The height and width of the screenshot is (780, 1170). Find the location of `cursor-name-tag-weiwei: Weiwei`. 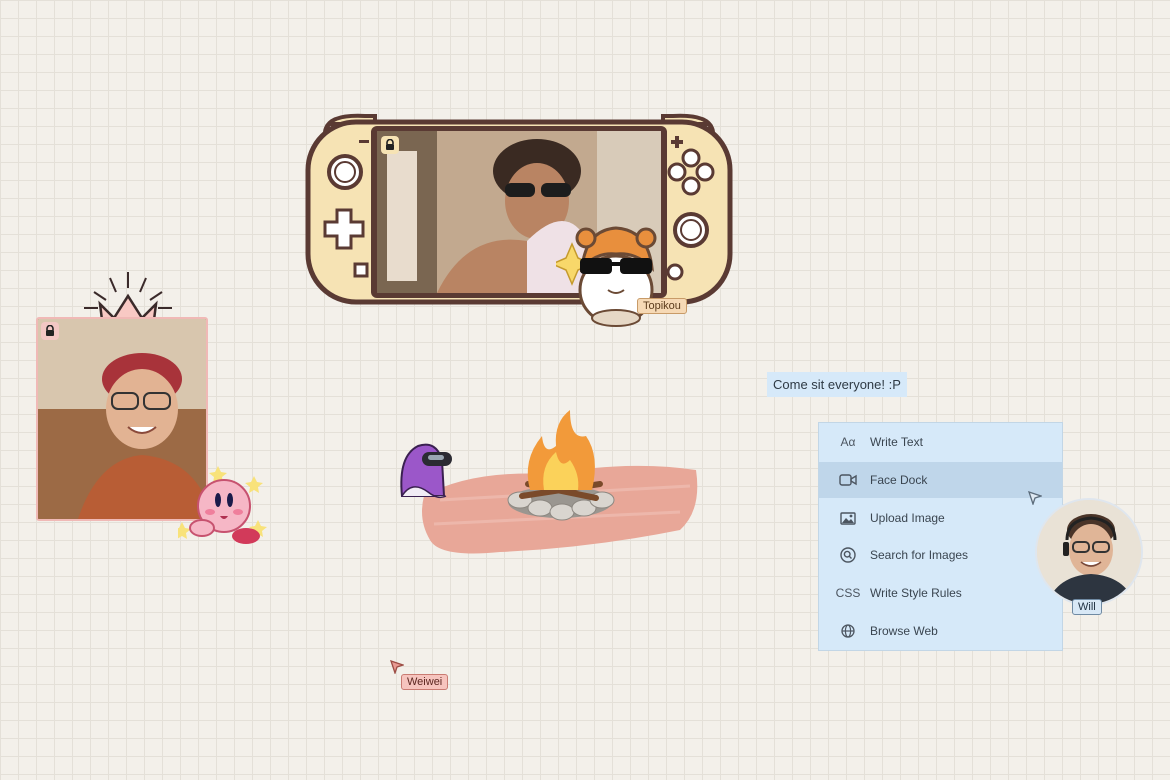

cursor-name-tag-weiwei: Weiwei is located at coordinates (425, 682).